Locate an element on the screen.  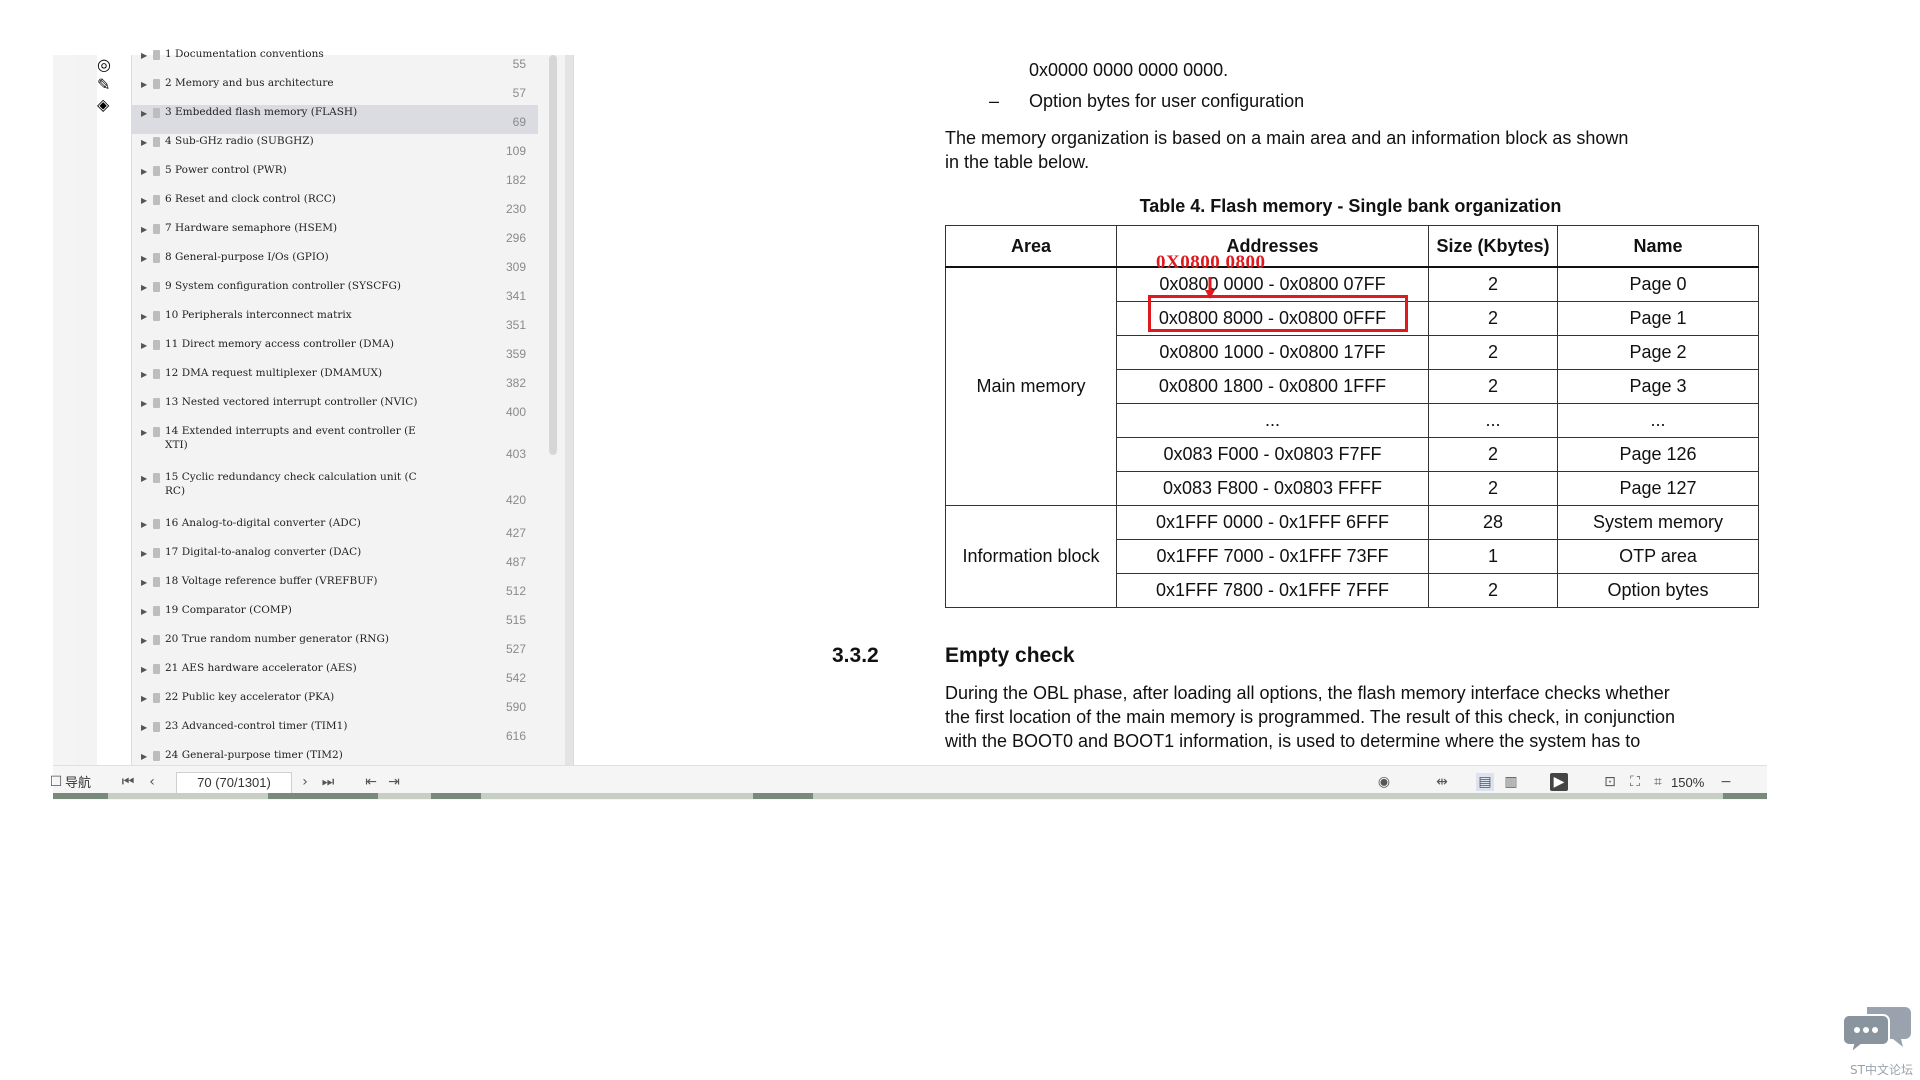
toc-item-page: 420 is located at coordinates (515, 500).